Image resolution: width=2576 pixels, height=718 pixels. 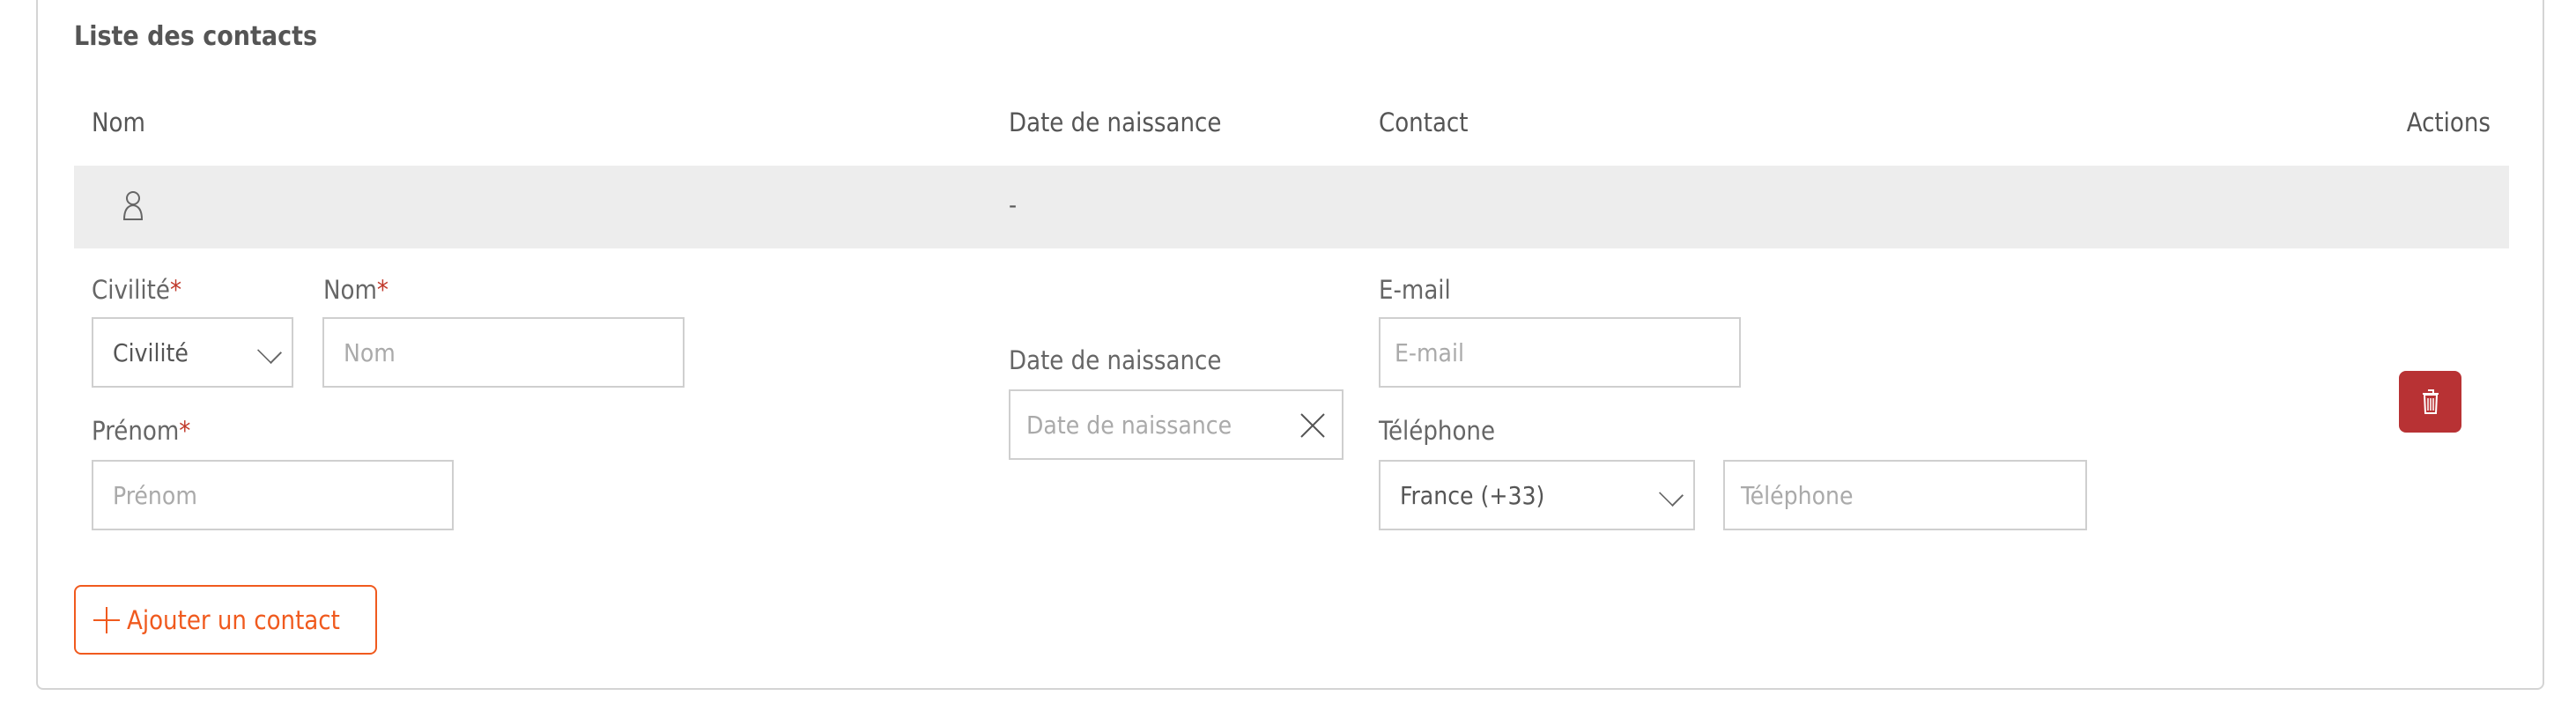 I want to click on civility-select: Civilité, so click(x=193, y=352).